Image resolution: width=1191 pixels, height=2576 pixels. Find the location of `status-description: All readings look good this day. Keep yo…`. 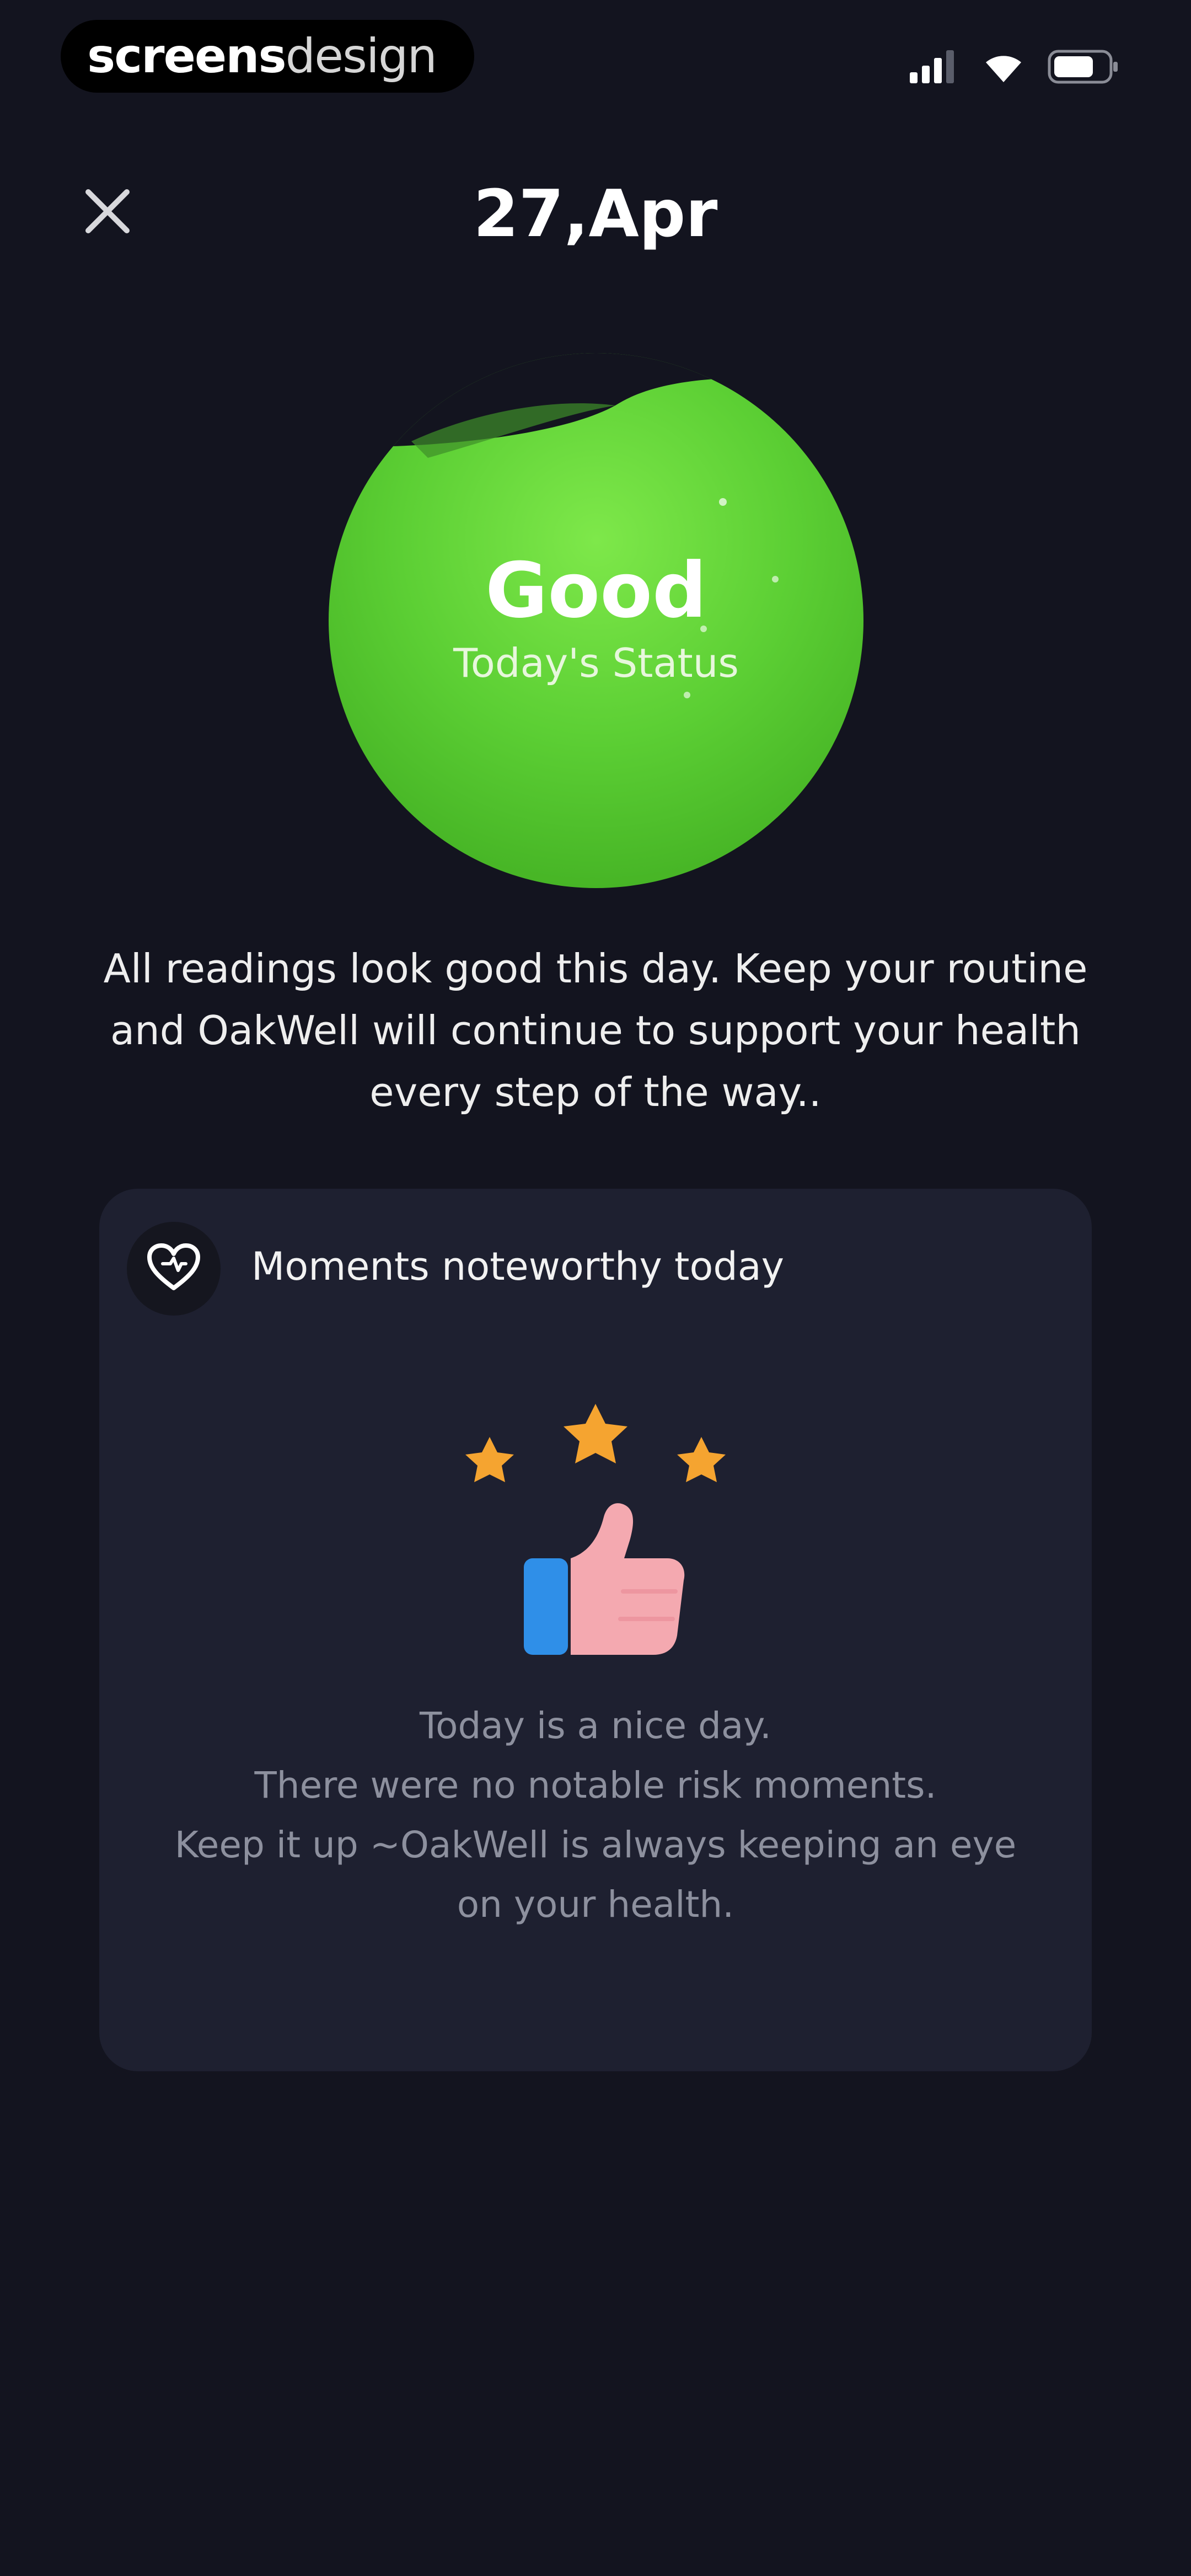

status-description: All readings look good this day. Keep yo… is located at coordinates (595, 1030).